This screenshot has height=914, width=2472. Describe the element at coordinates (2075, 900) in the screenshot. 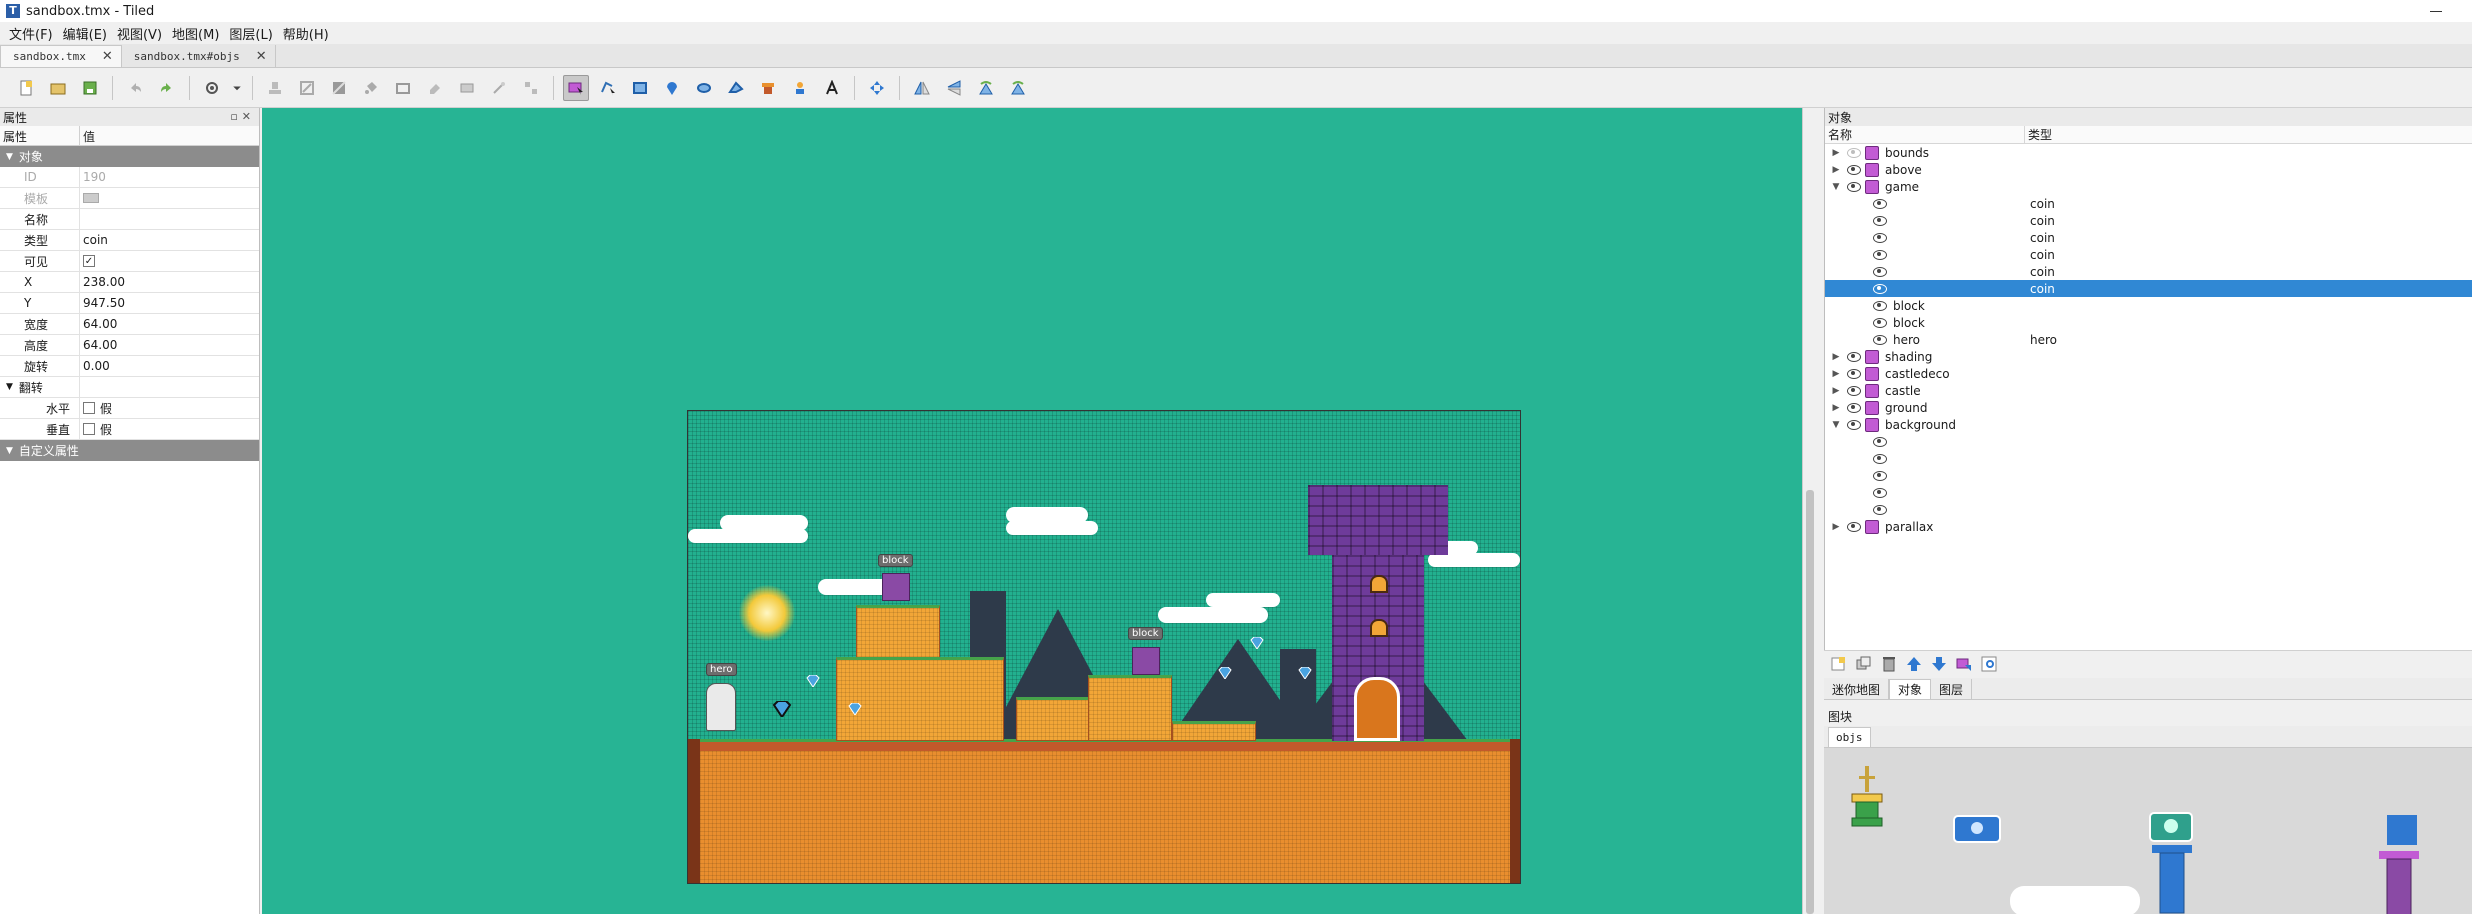

I see `white-cloud-tile` at that location.